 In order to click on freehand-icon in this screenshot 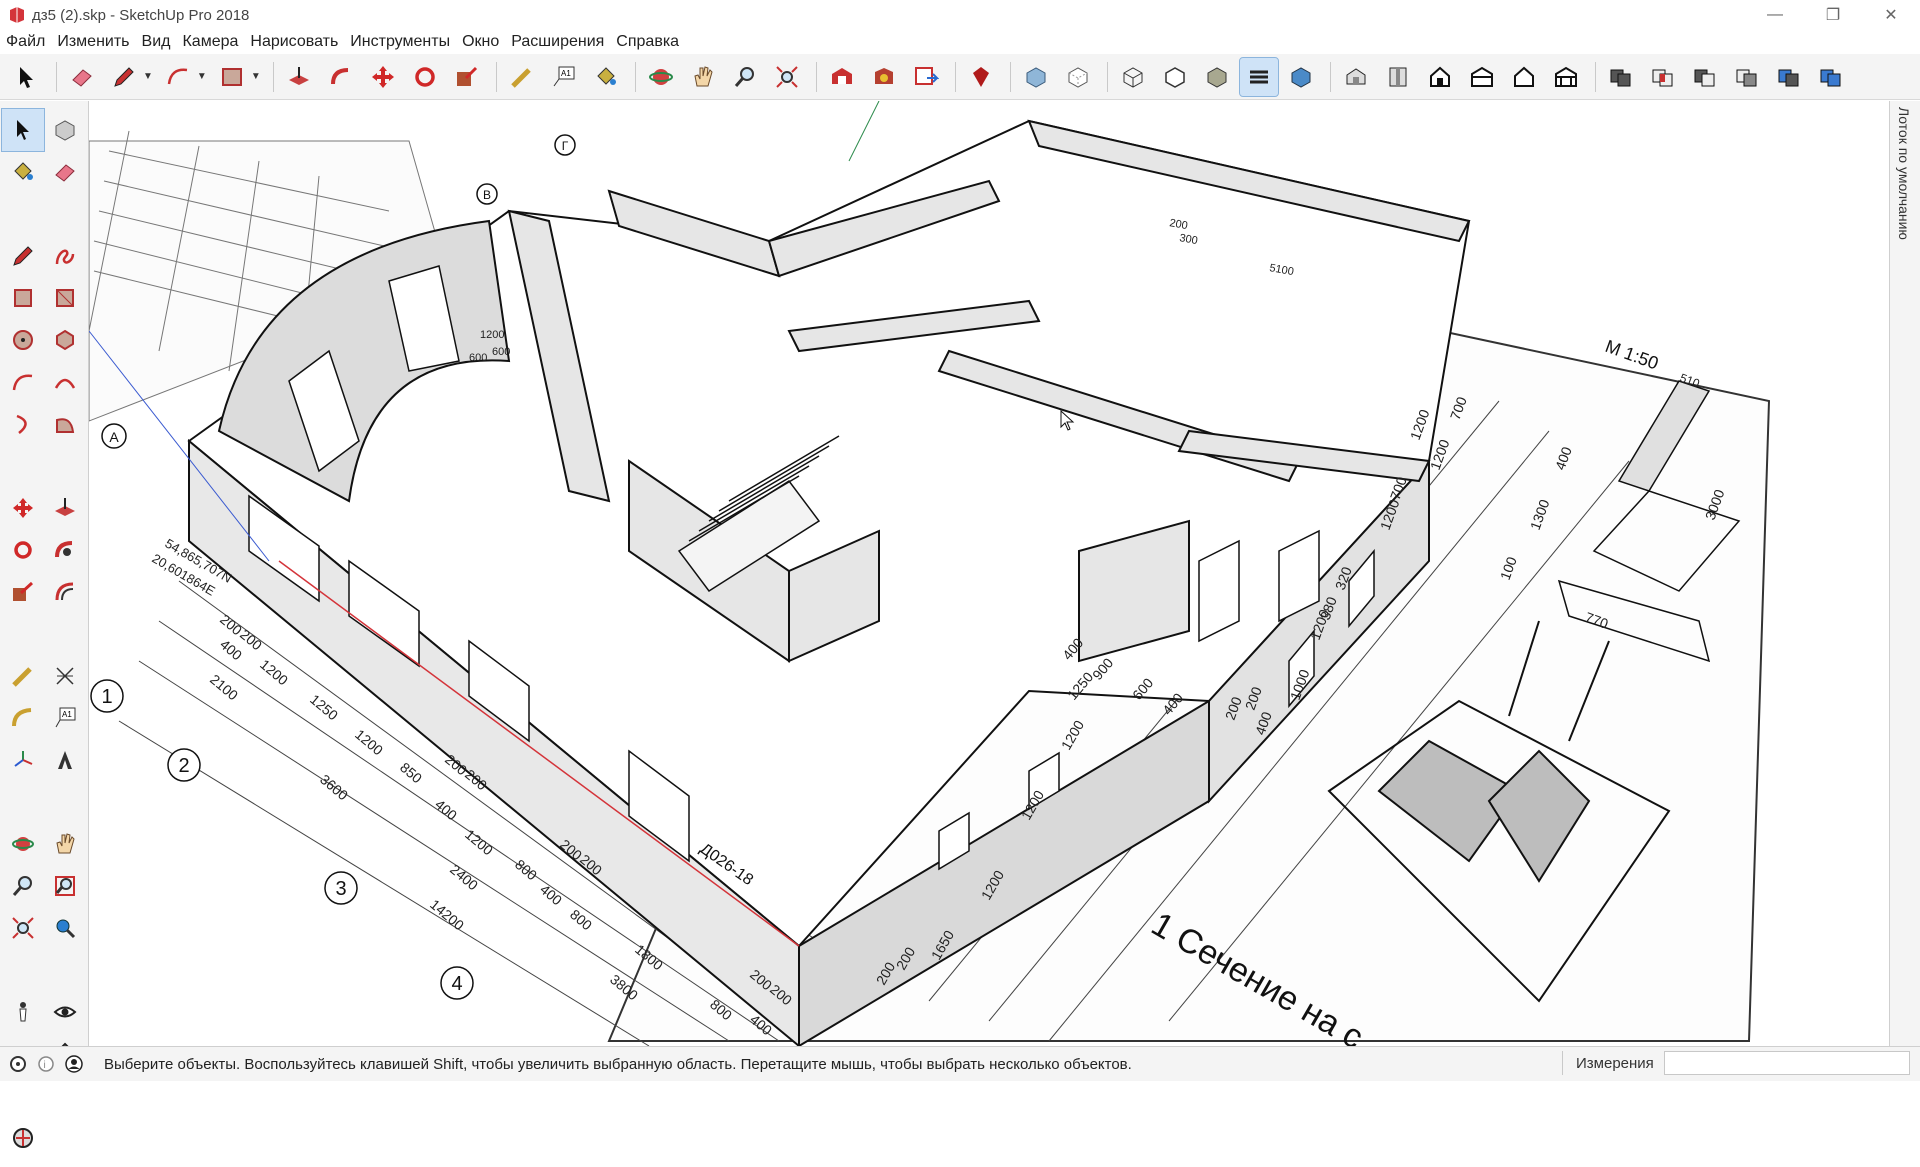, I will do `click(65, 256)`.